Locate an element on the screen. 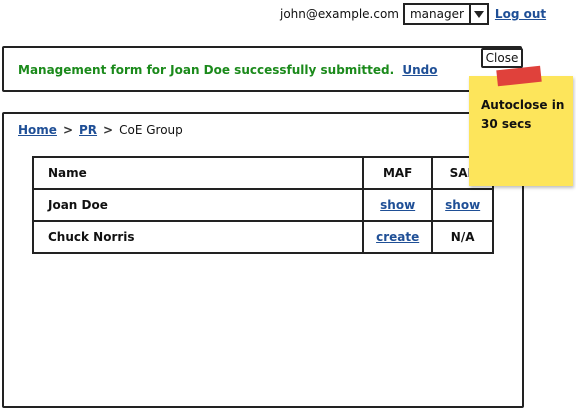 Image resolution: width=576 pixels, height=411 pixels. autoclose-sticky-note: Autoclose in 30 secs is located at coordinates (521, 125).